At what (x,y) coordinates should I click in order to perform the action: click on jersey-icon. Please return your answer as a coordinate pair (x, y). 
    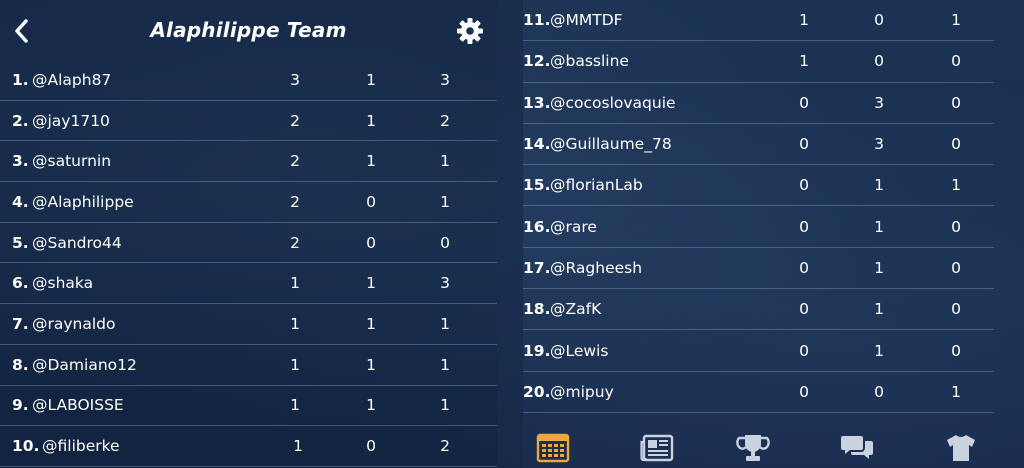
    Looking at the image, I should click on (961, 448).